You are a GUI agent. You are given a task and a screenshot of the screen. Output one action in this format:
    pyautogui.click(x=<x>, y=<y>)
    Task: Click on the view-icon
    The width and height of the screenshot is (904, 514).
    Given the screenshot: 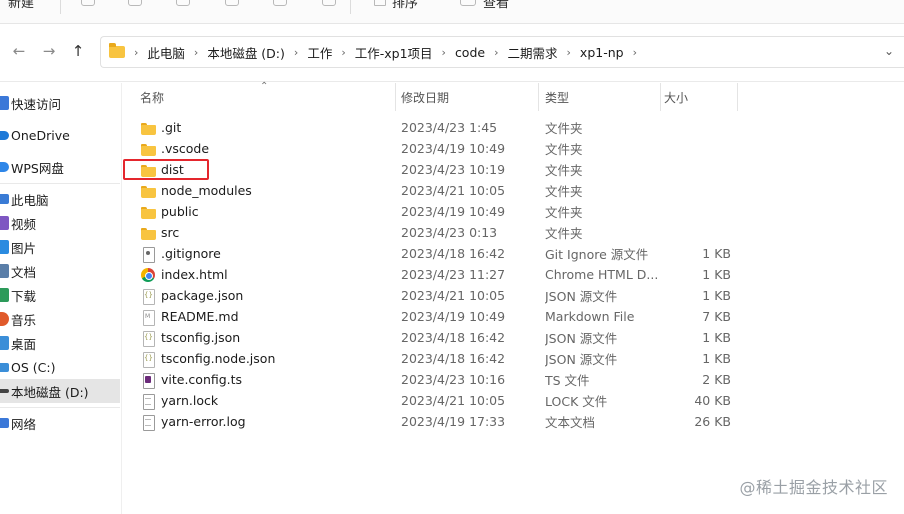 What is the action you would take?
    pyautogui.click(x=468, y=3)
    